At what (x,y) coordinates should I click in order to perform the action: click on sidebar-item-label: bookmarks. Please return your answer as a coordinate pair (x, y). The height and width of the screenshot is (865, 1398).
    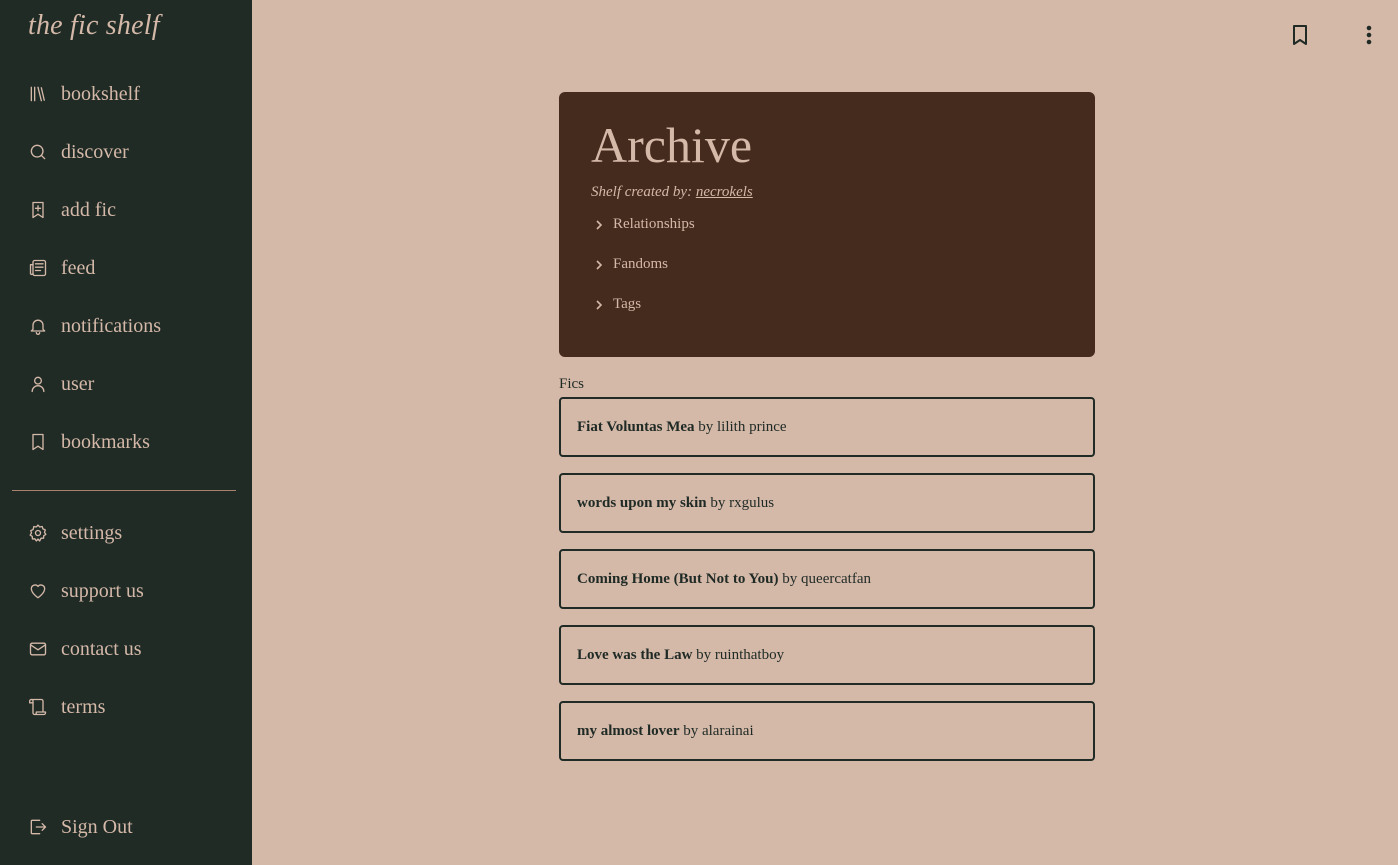
    Looking at the image, I should click on (105, 441).